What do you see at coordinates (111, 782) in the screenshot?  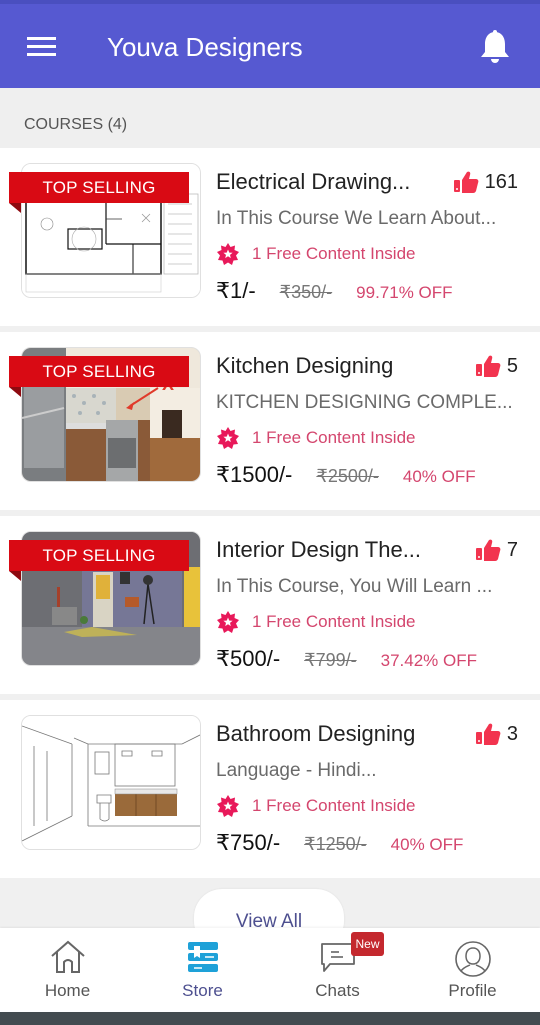 I see `course-thumbnail-bathroom` at bounding box center [111, 782].